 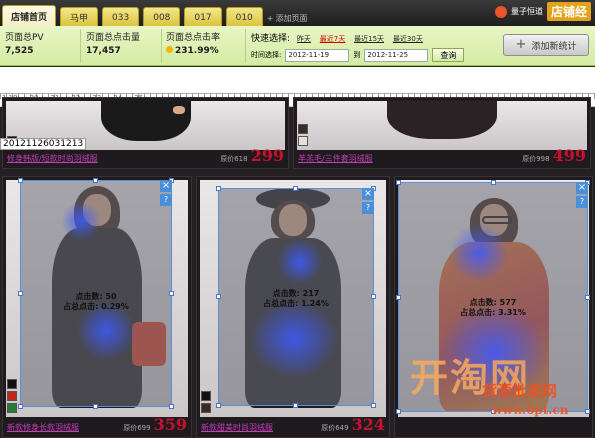 I want to click on click-share: 占总点击: 3.31%, so click(x=493, y=312).